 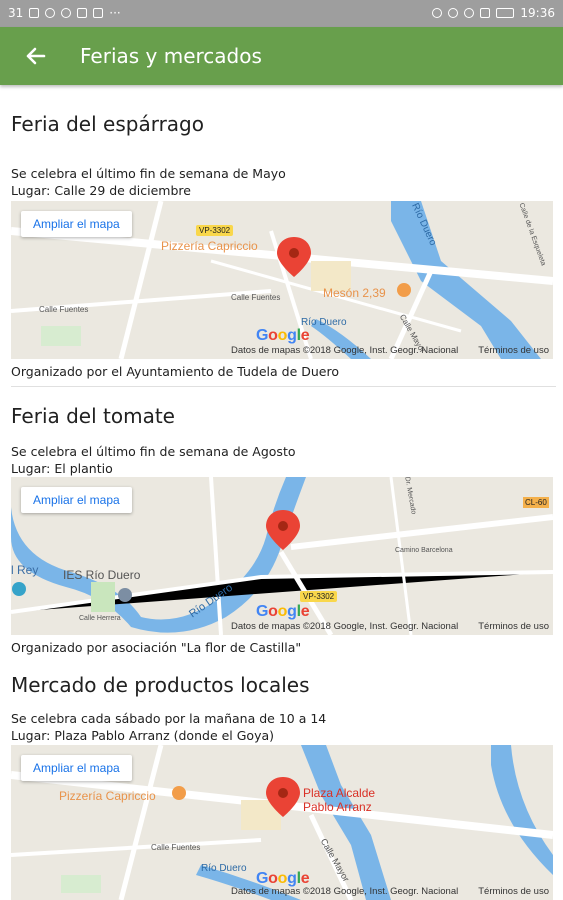 I want to click on map-label-place: Mesón 2,39, so click(x=354, y=293).